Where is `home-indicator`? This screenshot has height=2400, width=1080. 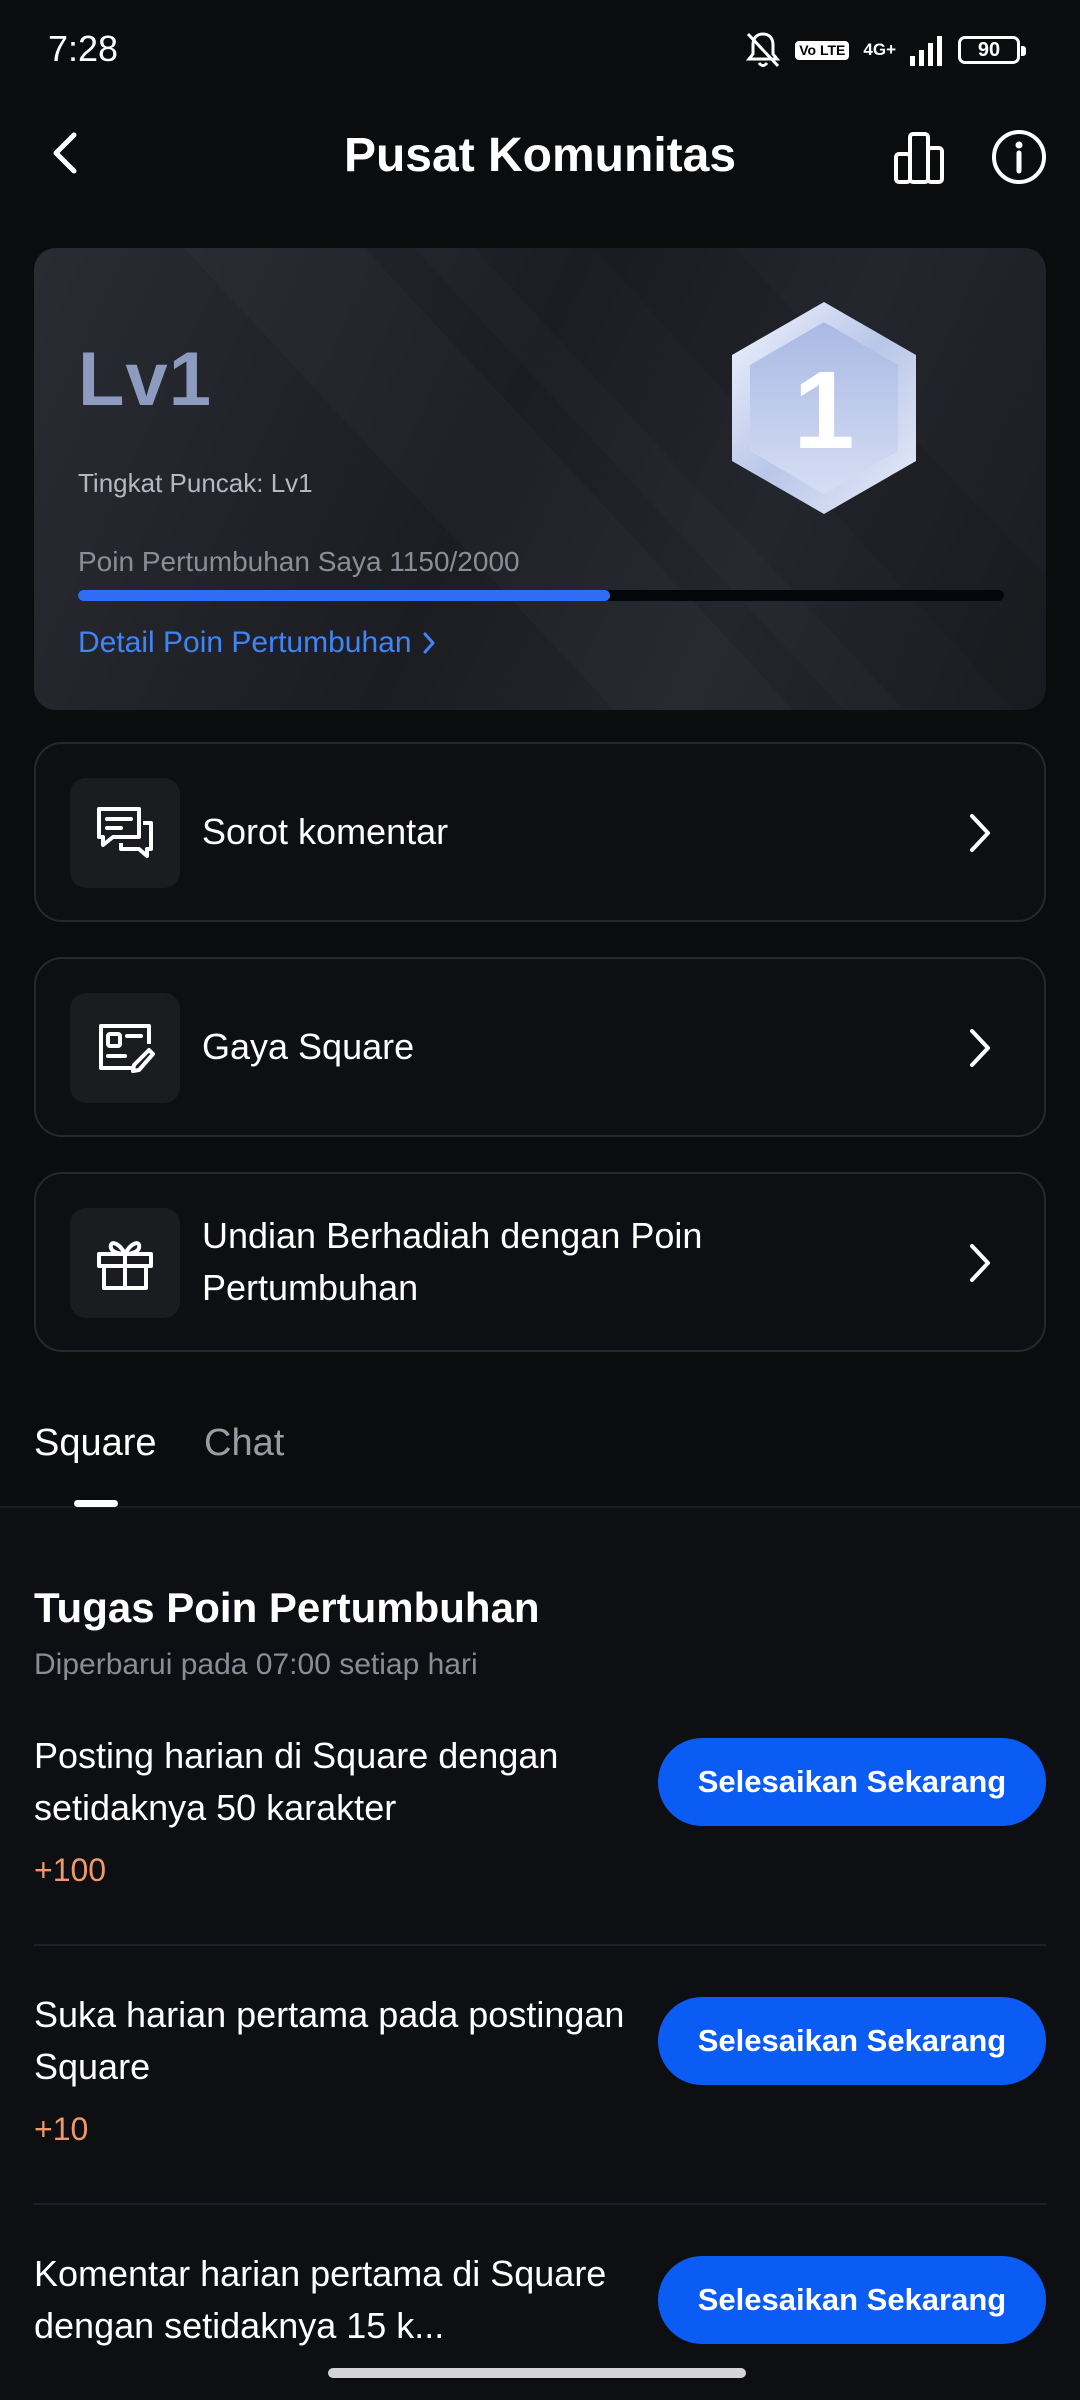 home-indicator is located at coordinates (537, 2373).